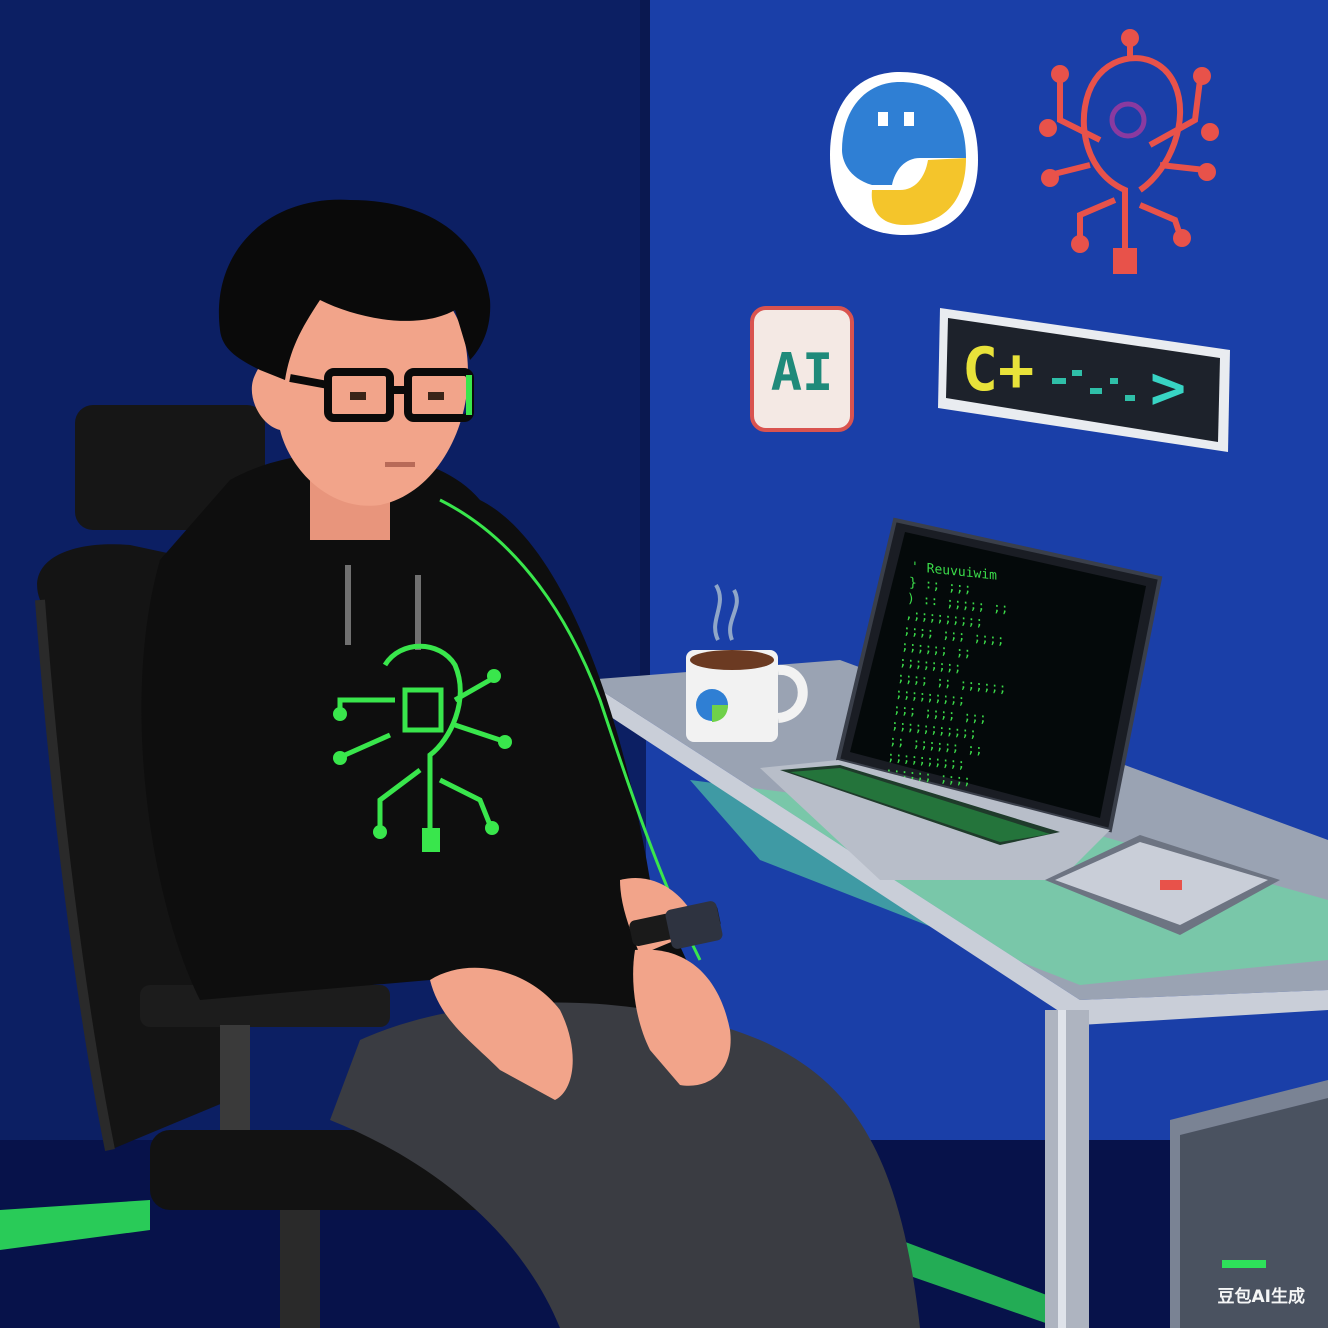 The height and width of the screenshot is (1328, 1328). I want to click on cpp-badge-label: C+, so click(998, 370).